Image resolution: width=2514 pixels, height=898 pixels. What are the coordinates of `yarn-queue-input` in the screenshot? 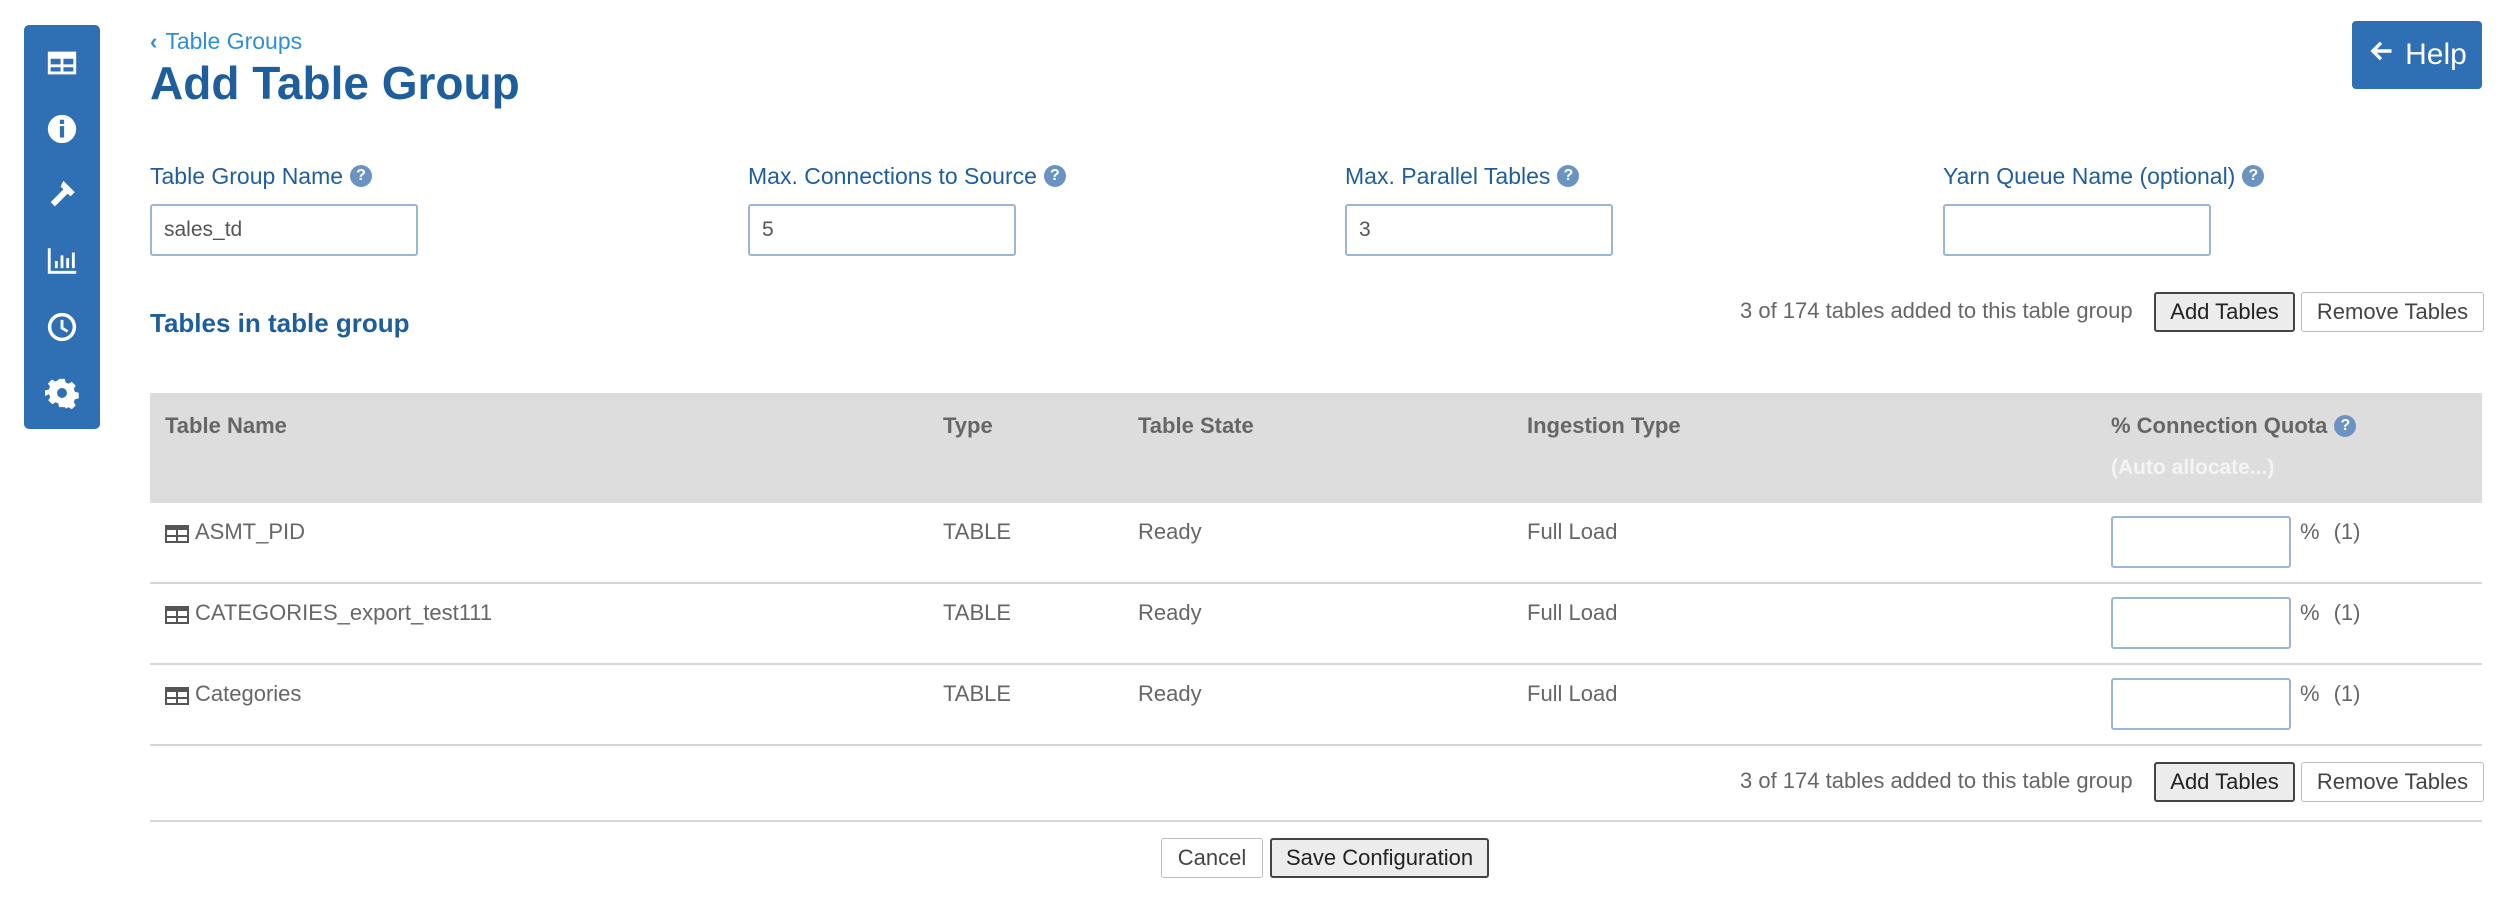 It's located at (2077, 230).